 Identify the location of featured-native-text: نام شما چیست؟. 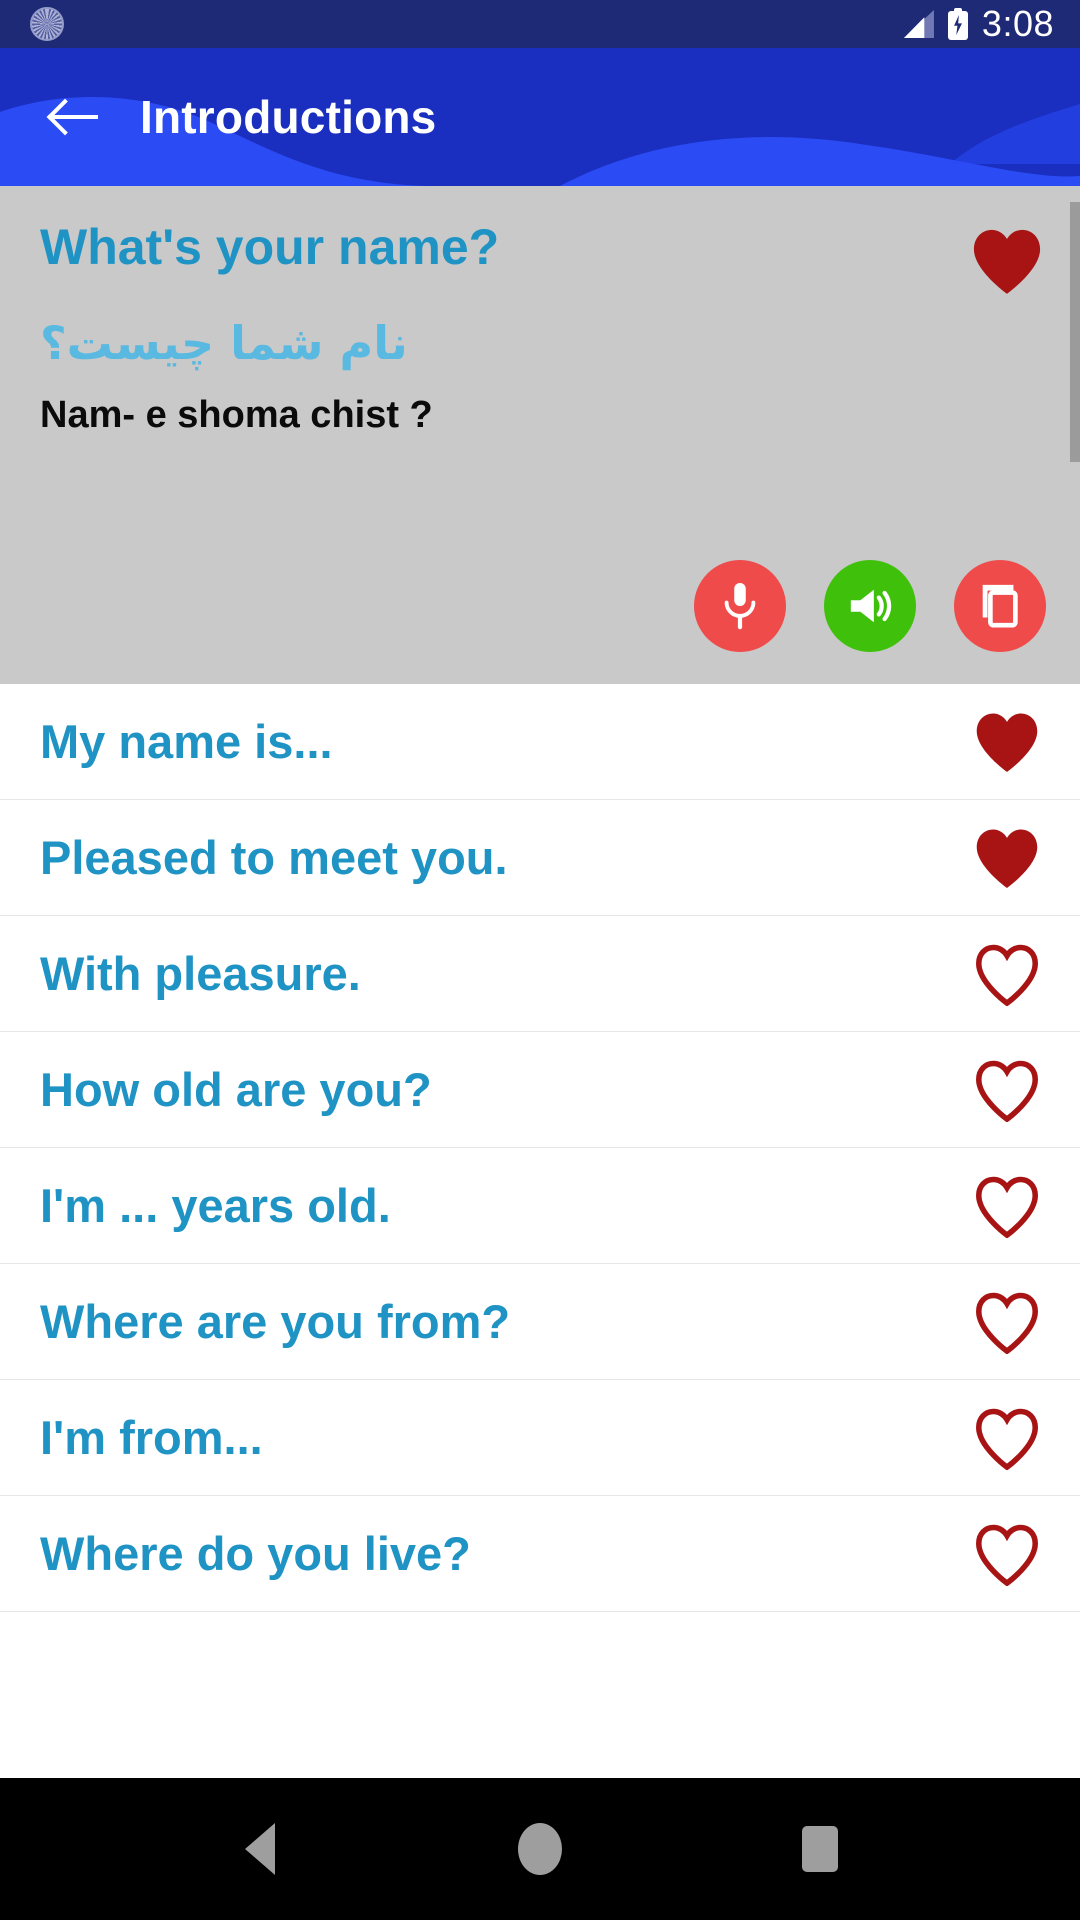
(224, 343).